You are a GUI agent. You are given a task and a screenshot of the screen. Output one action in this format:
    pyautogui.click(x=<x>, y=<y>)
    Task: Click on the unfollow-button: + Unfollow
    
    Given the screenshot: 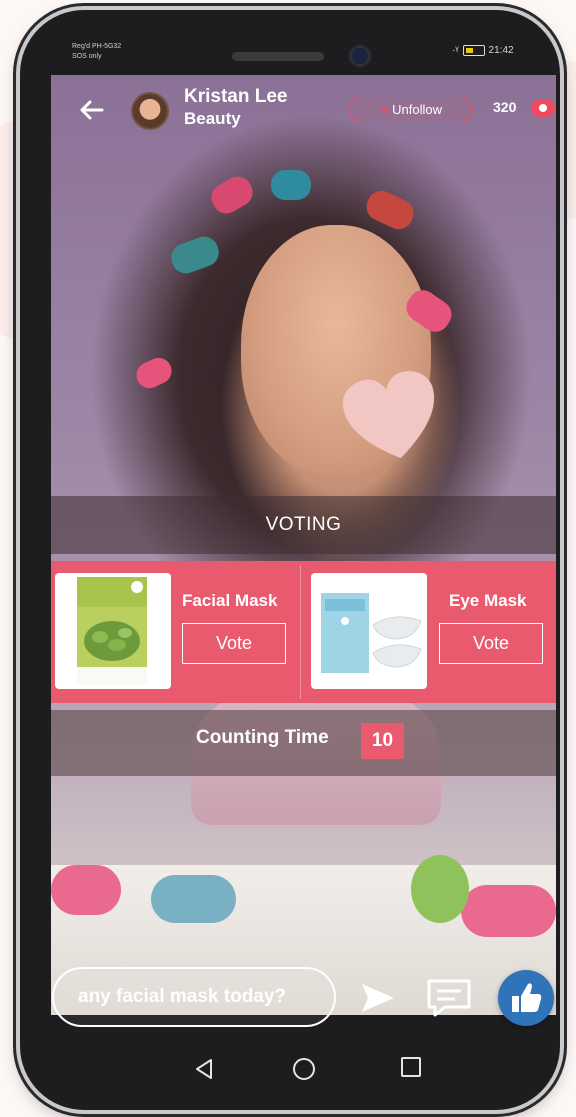 What is the action you would take?
    pyautogui.click(x=411, y=109)
    